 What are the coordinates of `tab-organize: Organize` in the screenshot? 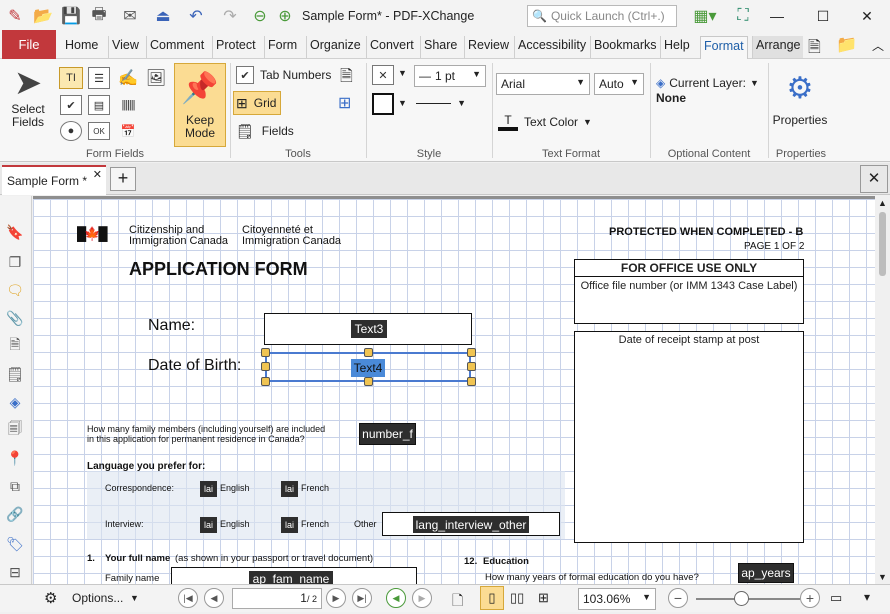 It's located at (335, 47).